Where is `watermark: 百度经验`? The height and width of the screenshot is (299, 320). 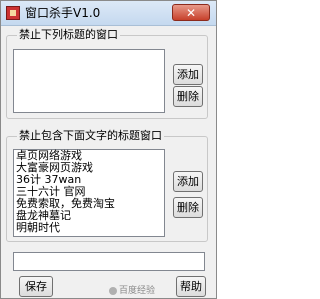 watermark: 百度经验 is located at coordinates (132, 289).